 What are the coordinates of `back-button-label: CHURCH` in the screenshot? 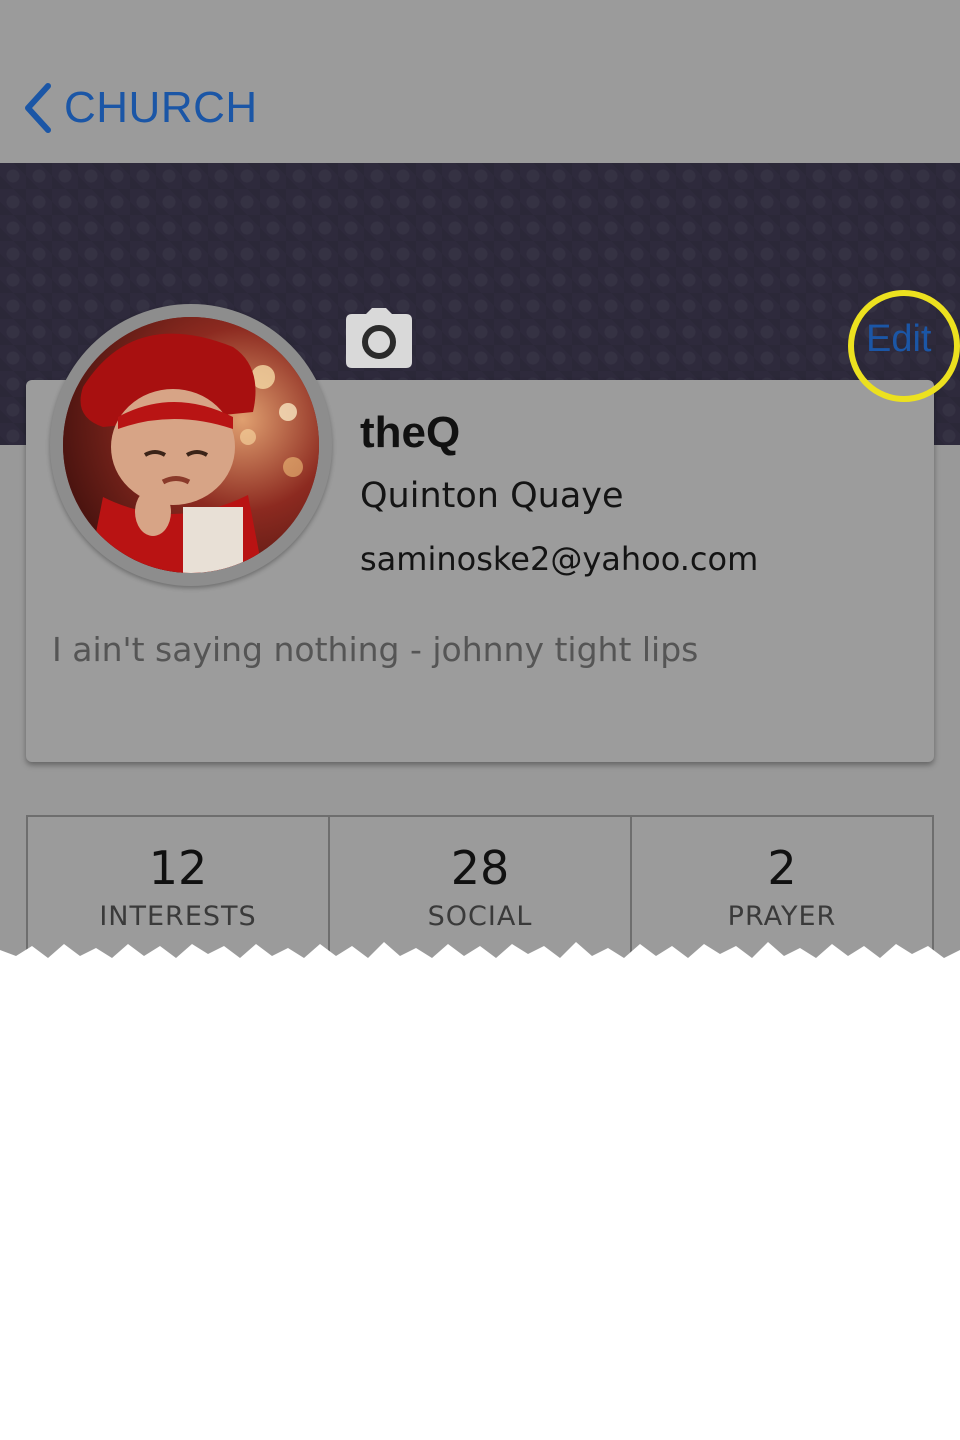 It's located at (161, 107).